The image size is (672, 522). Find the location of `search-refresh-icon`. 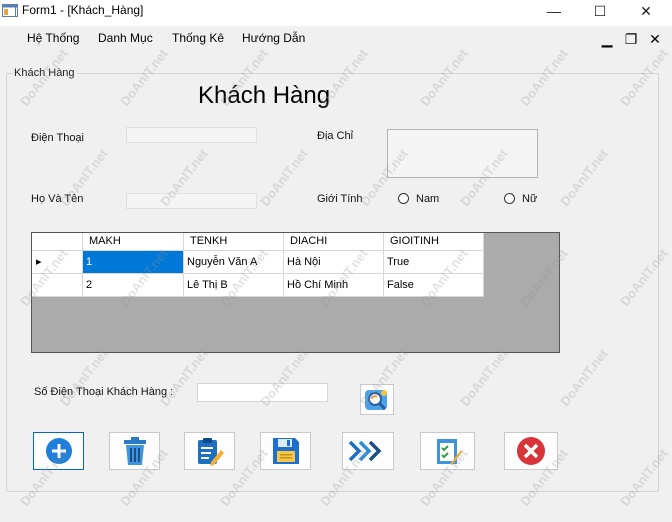

search-refresh-icon is located at coordinates (376, 399).